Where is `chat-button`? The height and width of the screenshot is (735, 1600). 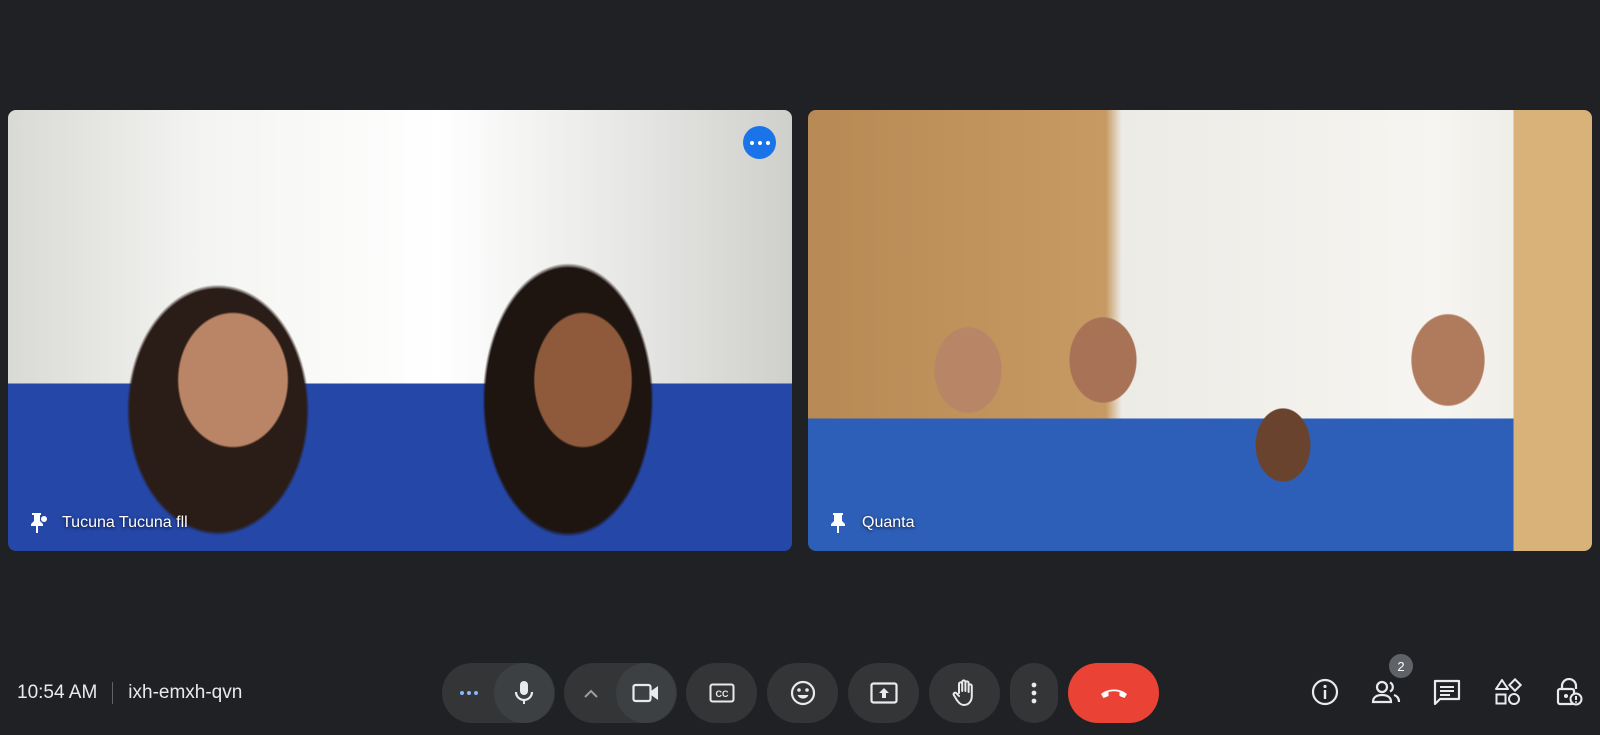
chat-button is located at coordinates (1447, 694).